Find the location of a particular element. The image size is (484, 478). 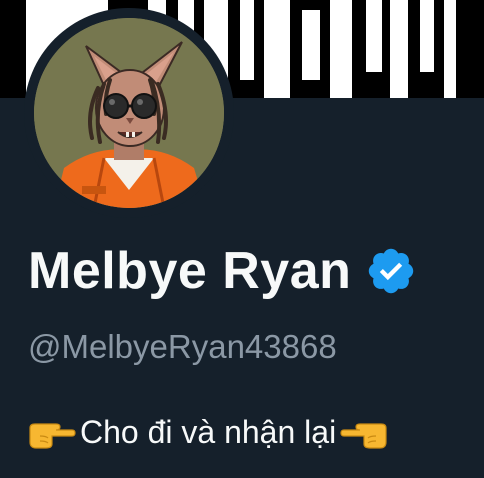

bio-text: Cho đi và nhận lại is located at coordinates (208, 432).